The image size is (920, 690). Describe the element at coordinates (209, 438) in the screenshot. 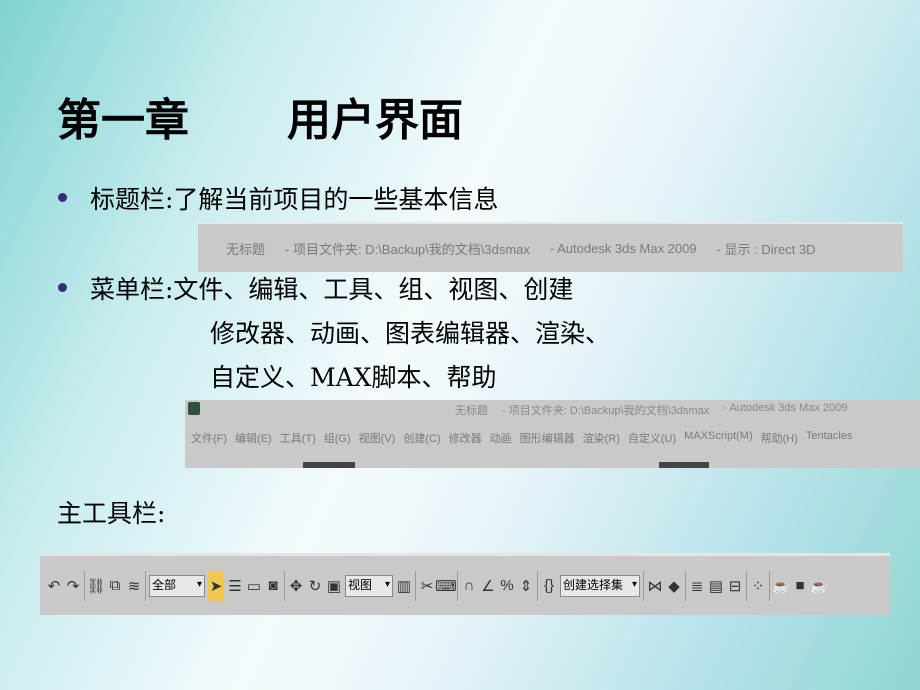

I see `menu-item: 文件(F)` at that location.